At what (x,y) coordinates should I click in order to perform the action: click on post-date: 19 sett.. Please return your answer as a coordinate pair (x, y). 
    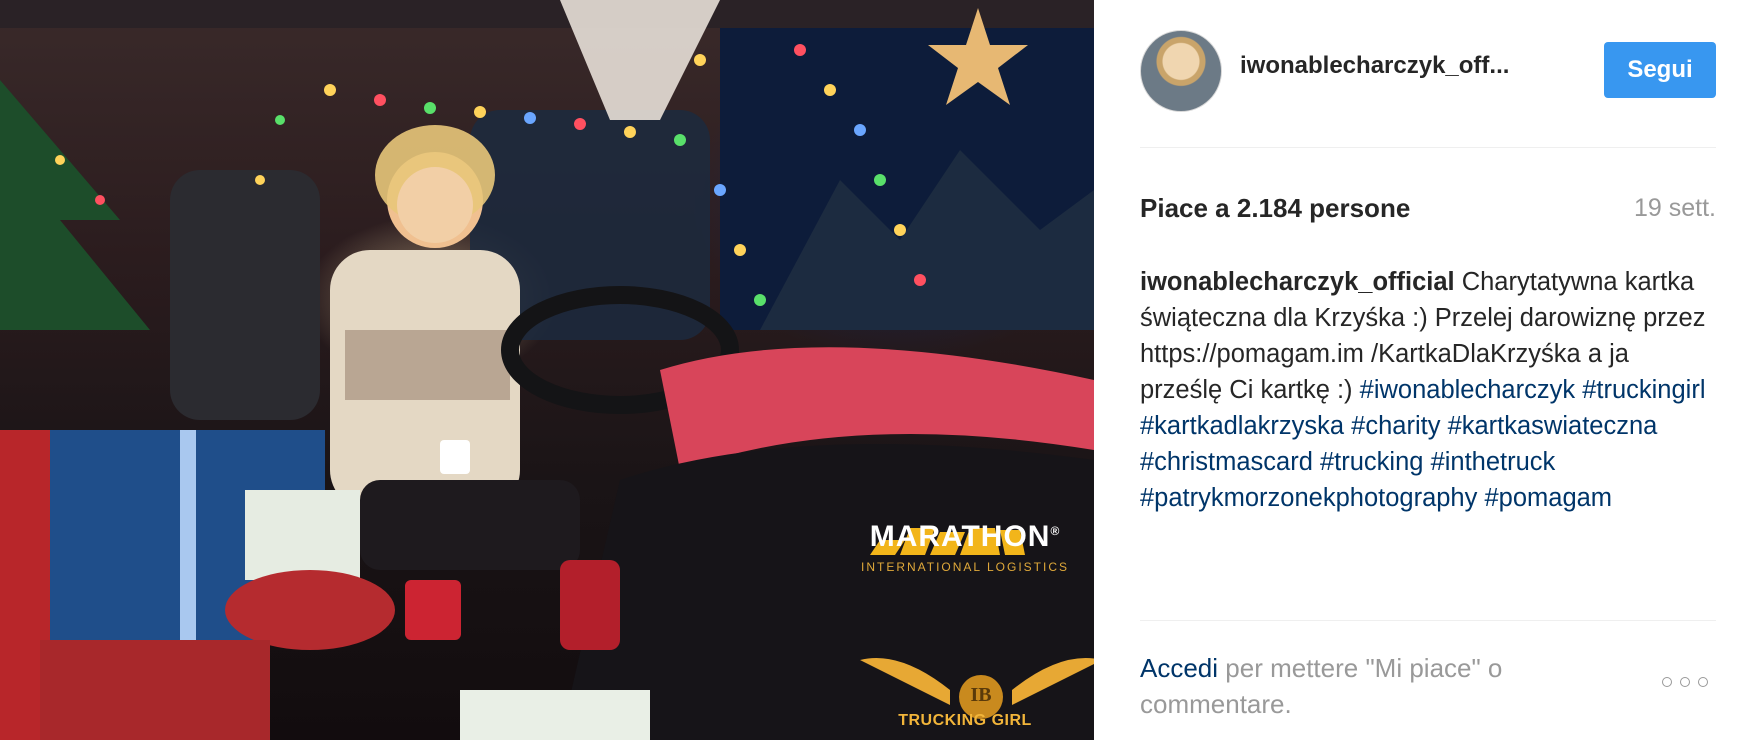
    Looking at the image, I should click on (1675, 208).